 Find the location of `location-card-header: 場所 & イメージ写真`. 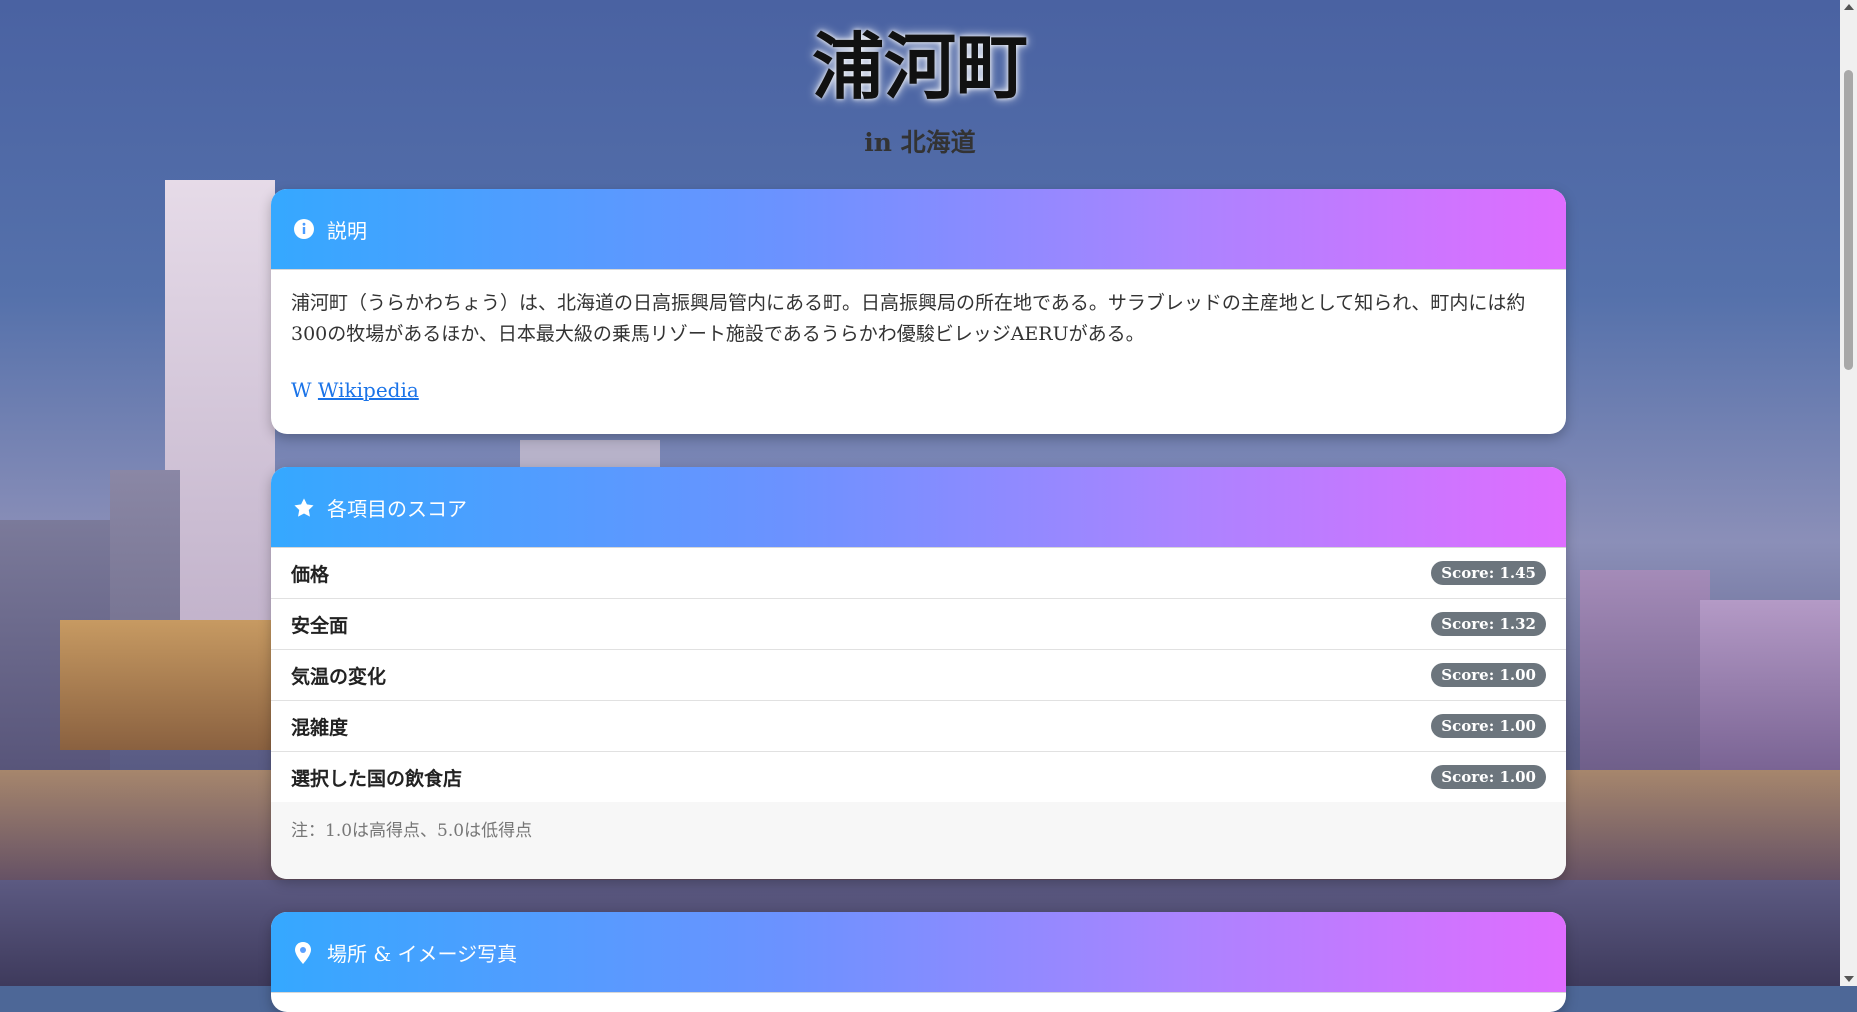

location-card-header: 場所 & イメージ写真 is located at coordinates (918, 952).